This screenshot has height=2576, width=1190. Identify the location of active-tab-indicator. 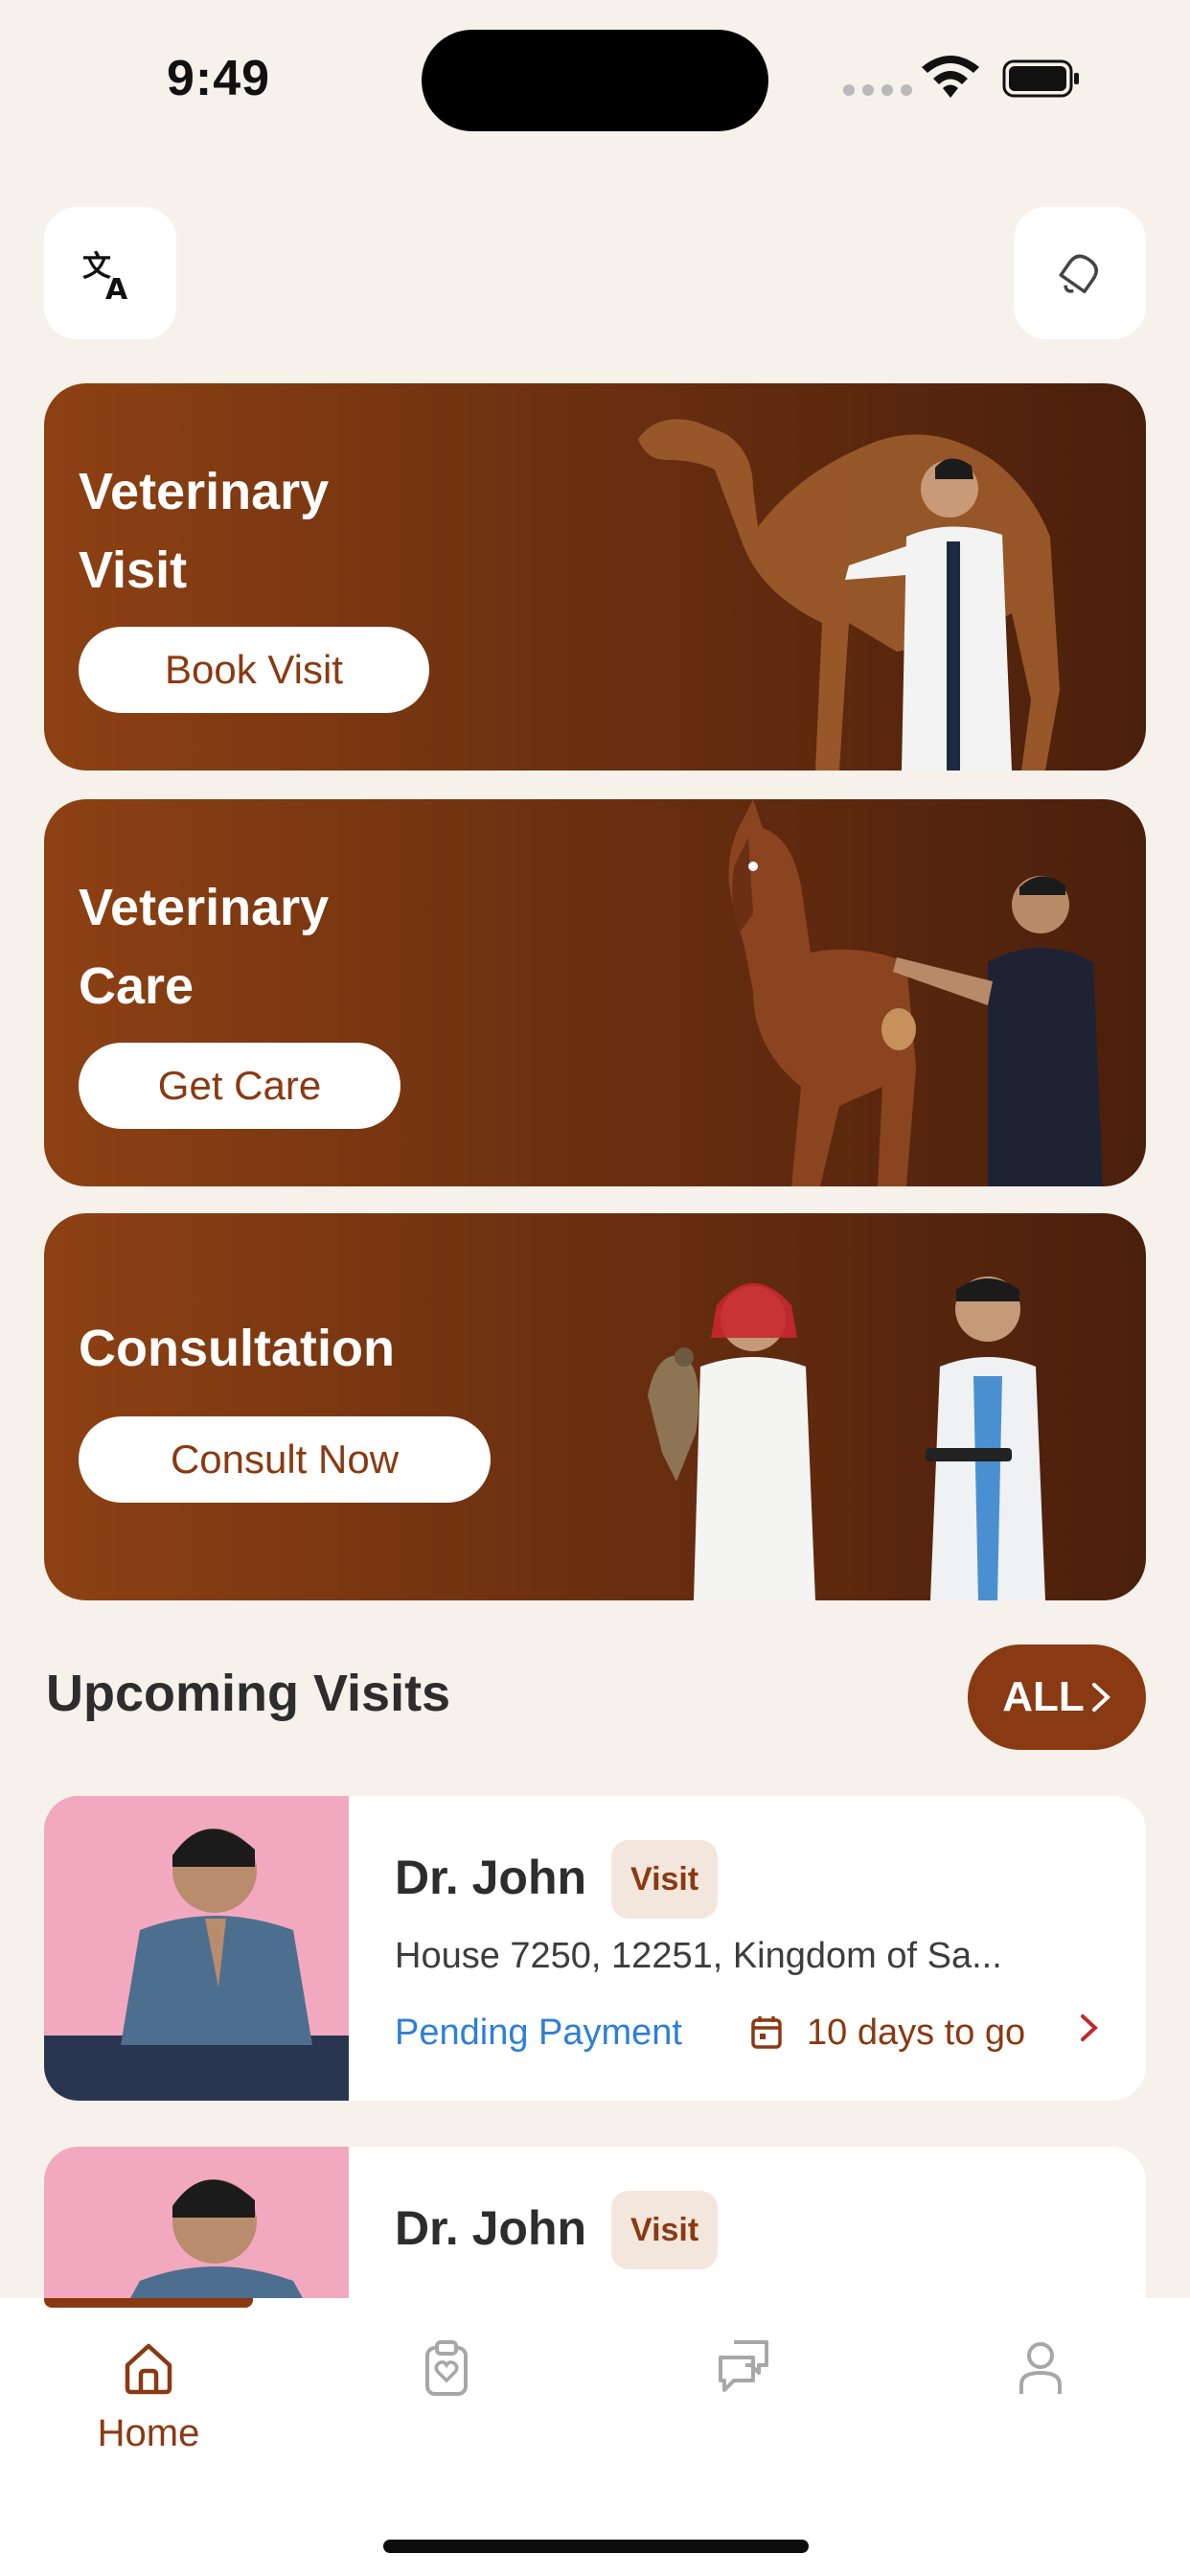
(148, 2303).